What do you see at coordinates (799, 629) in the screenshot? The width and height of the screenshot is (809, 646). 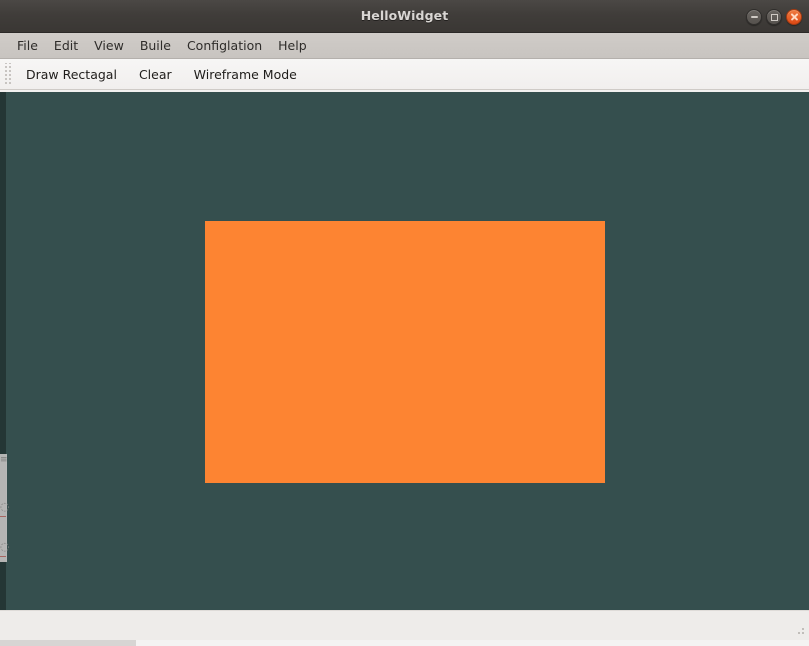 I see `resize-grip` at bounding box center [799, 629].